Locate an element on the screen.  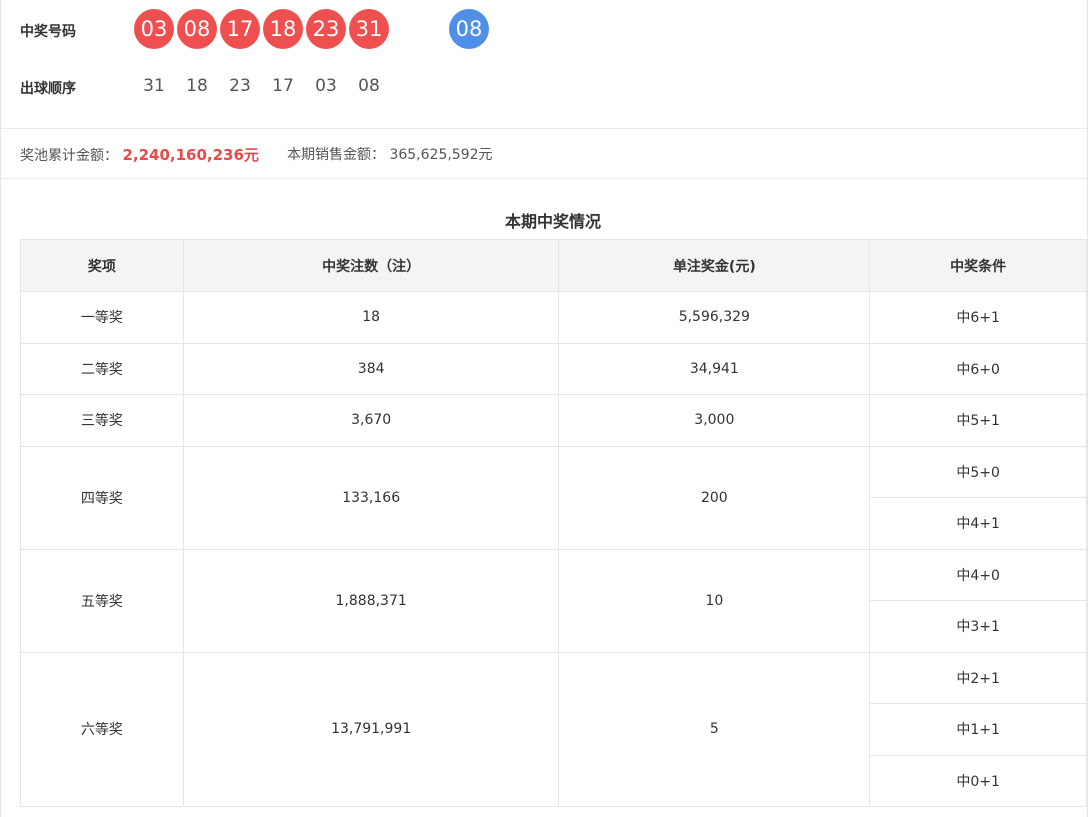
table-row: 五等奖 1,888,371 10 中4+0 is located at coordinates (553, 600).